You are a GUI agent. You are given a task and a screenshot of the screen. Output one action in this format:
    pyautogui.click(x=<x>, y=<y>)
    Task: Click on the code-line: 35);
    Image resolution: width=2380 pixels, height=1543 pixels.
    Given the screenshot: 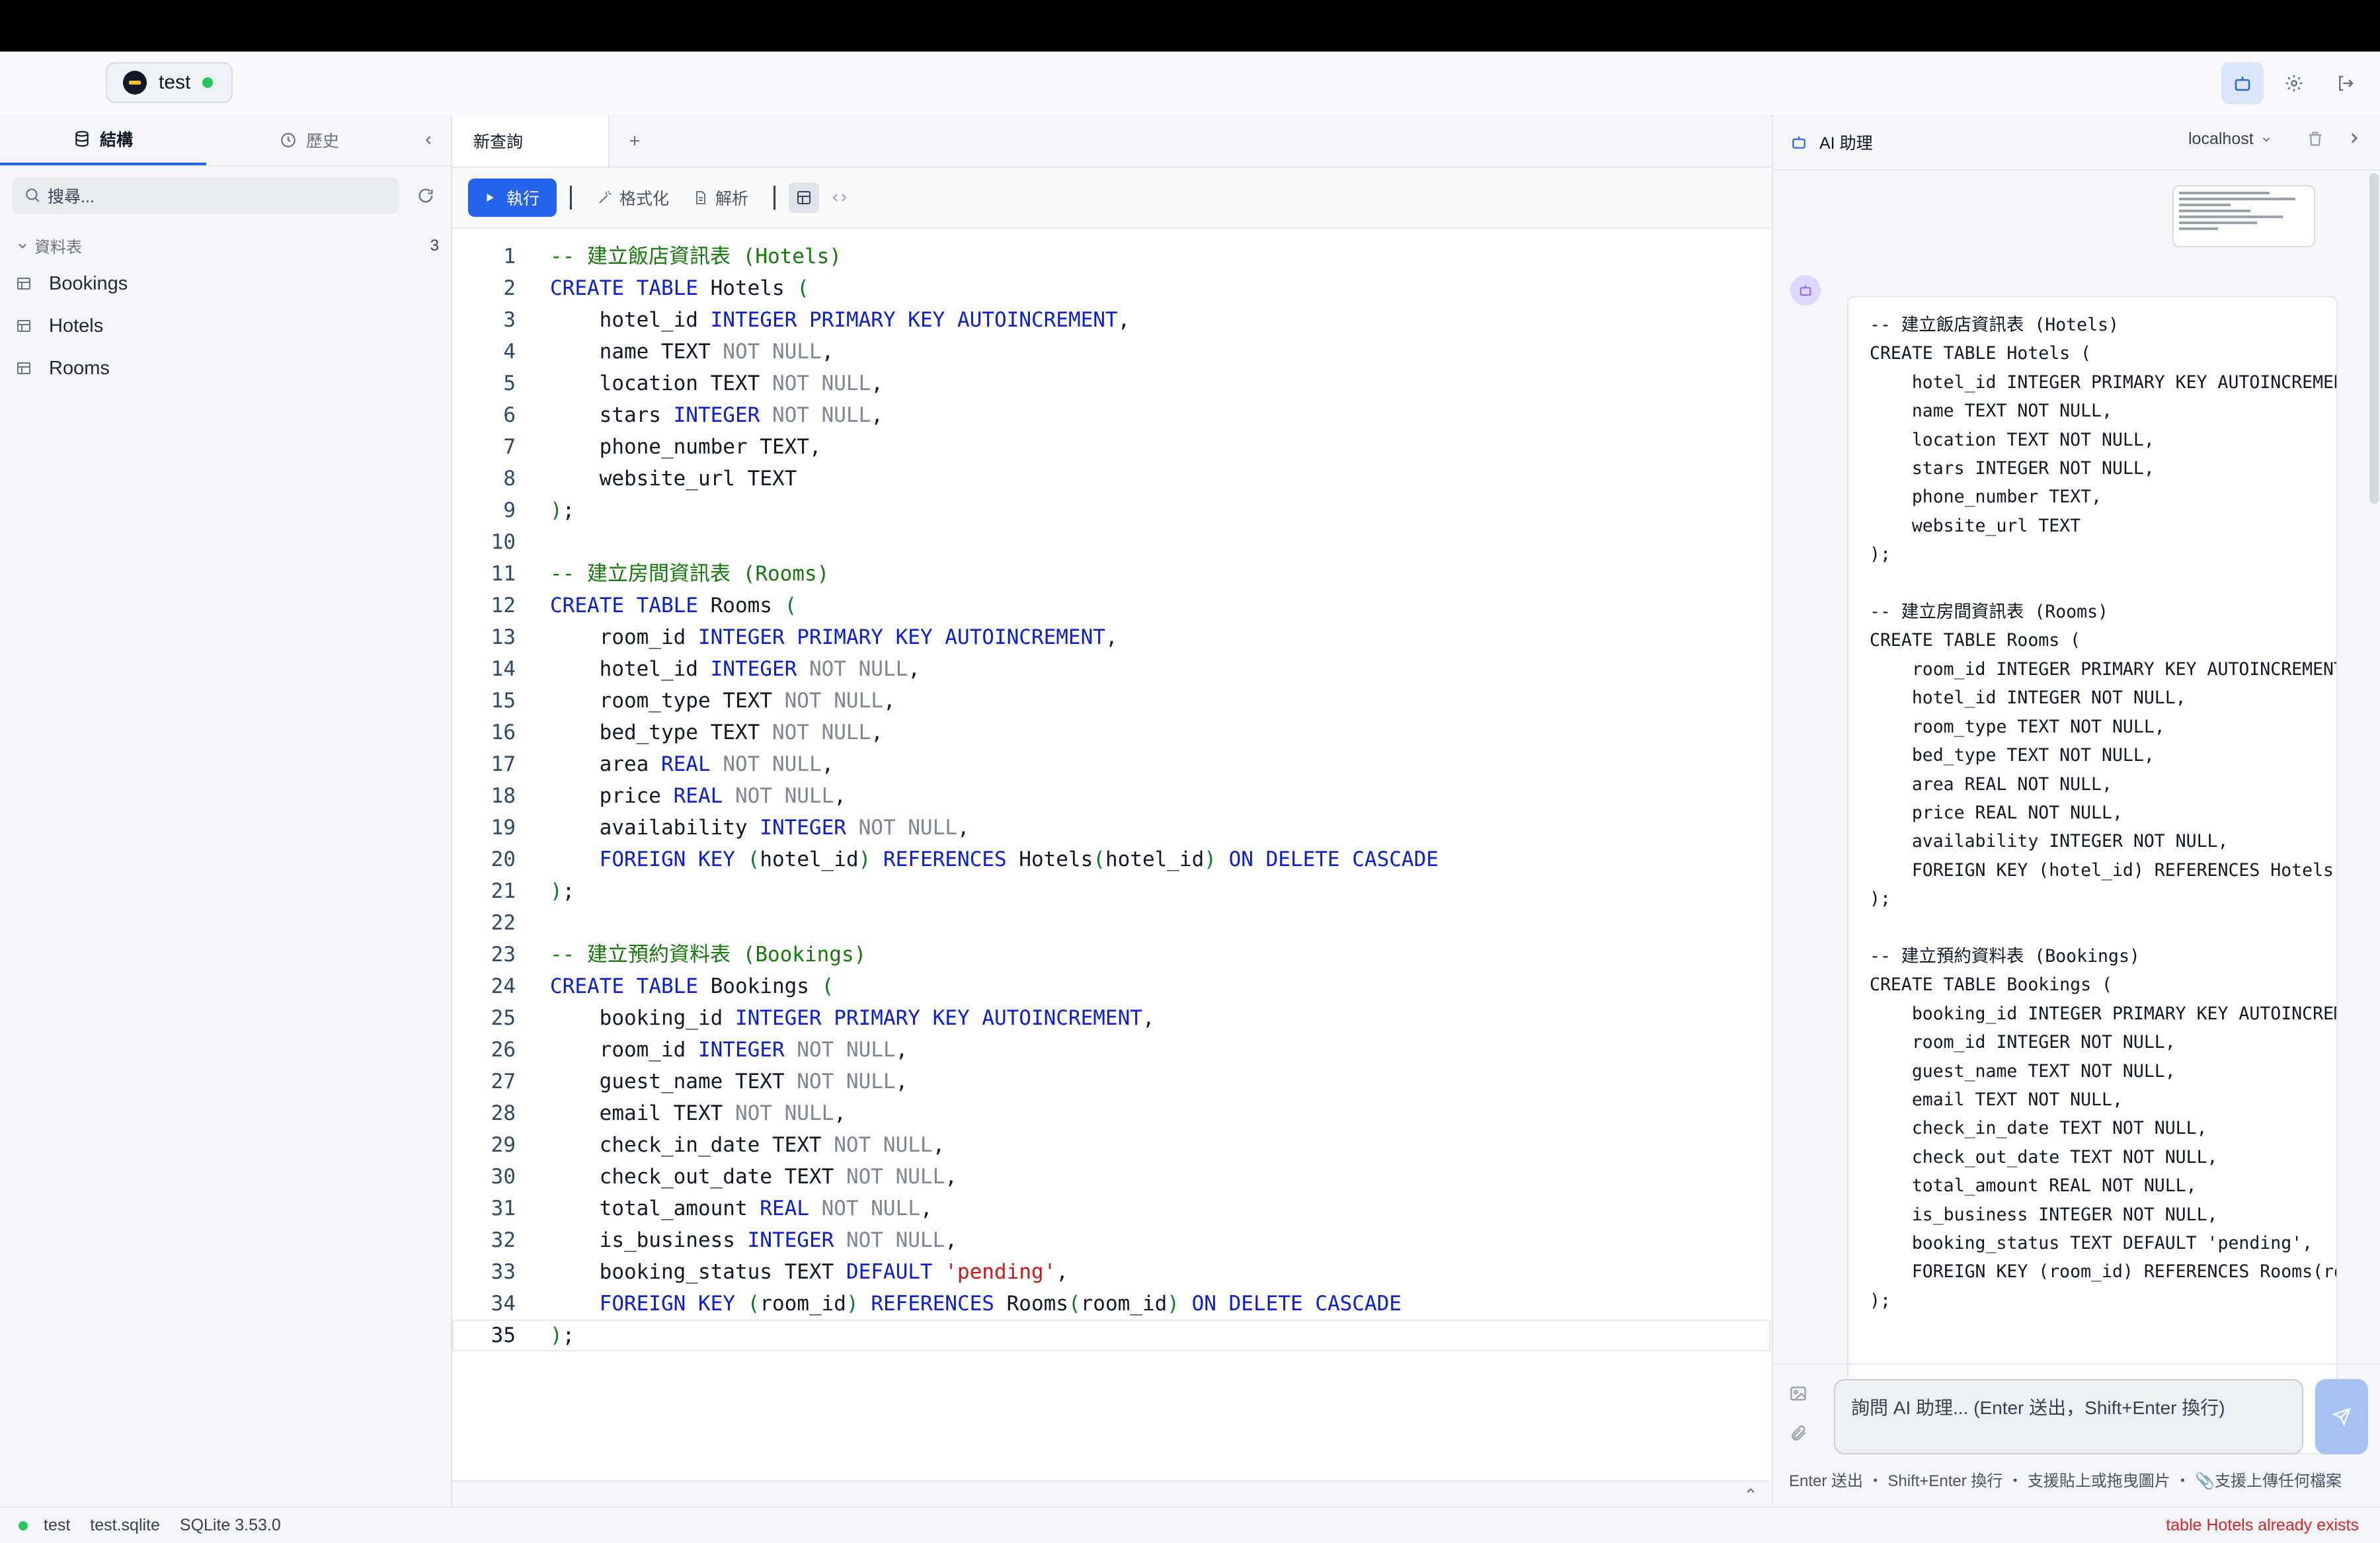 What is the action you would take?
    pyautogui.click(x=1111, y=1335)
    